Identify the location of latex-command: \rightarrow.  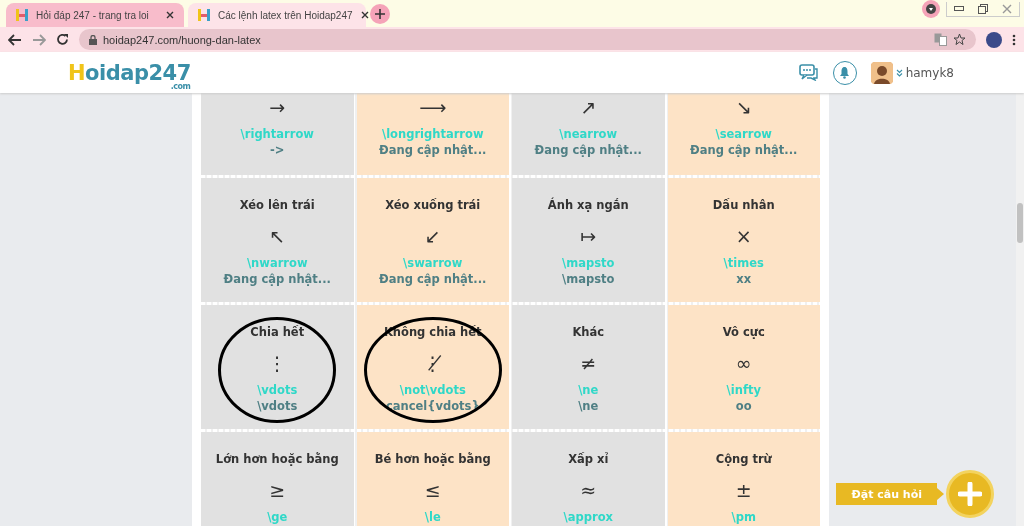
(277, 134).